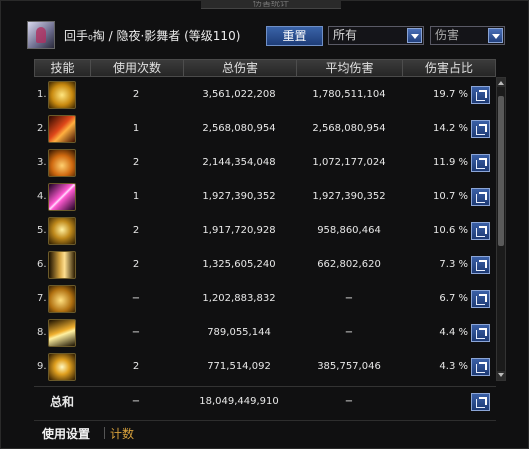  Describe the element at coordinates (345, 35) in the screenshot. I see `filter-select-value: 所有` at that location.